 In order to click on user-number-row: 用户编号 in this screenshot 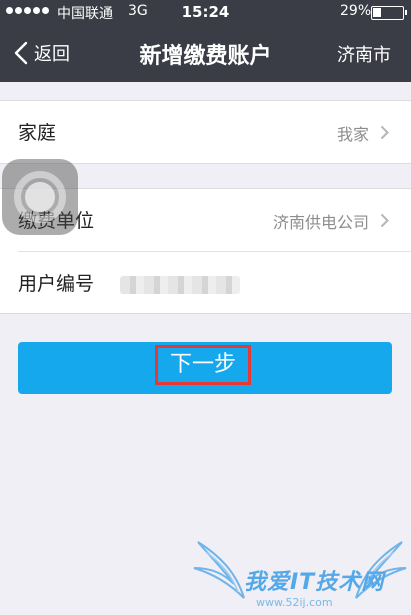, I will do `click(214, 282)`.